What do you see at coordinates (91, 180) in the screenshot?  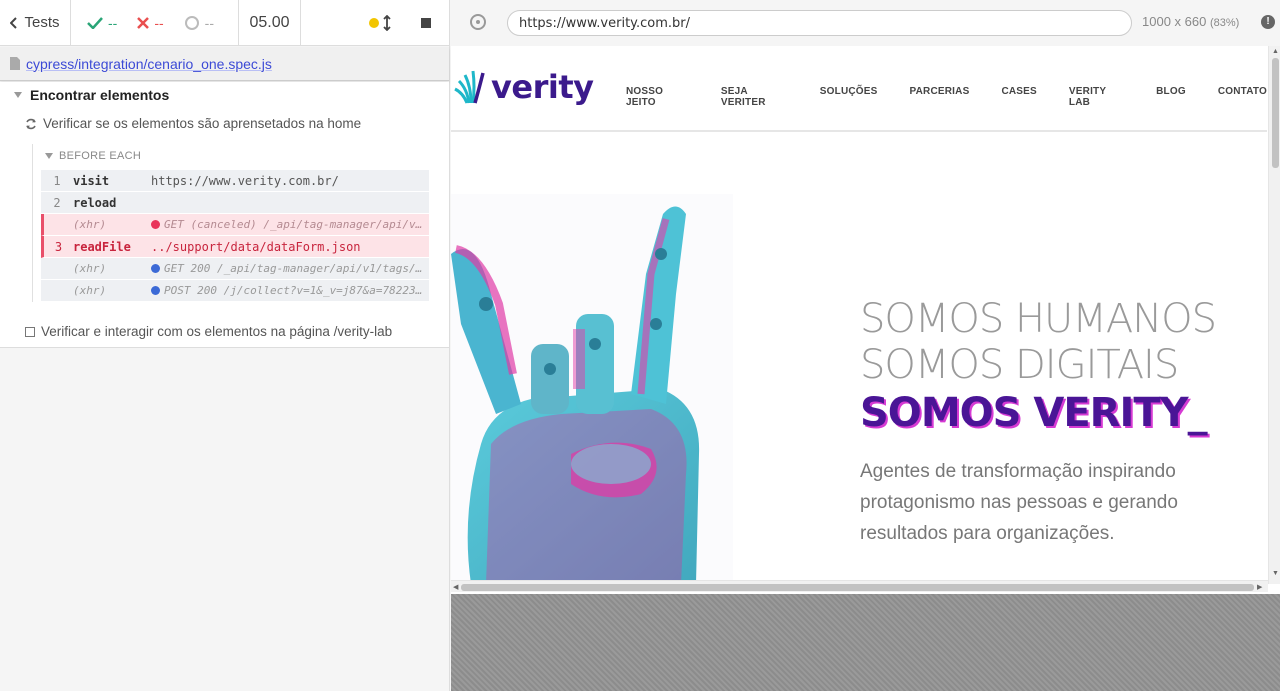 I see `command-name: visit` at bounding box center [91, 180].